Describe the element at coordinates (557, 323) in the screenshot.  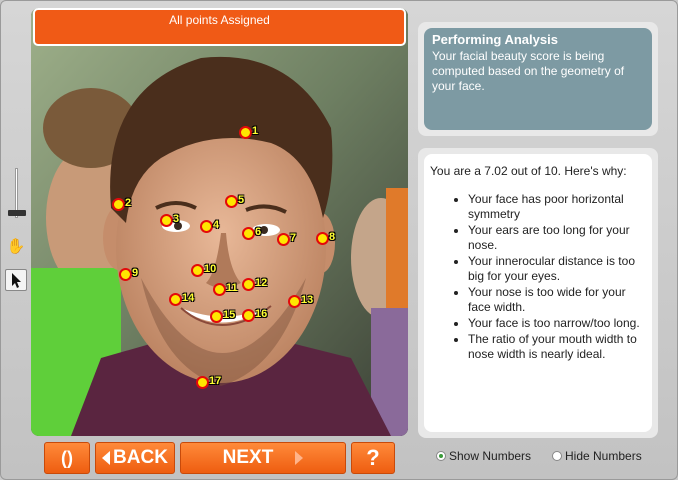
I see `reason-item: Your face is too narrow/too long.` at that location.